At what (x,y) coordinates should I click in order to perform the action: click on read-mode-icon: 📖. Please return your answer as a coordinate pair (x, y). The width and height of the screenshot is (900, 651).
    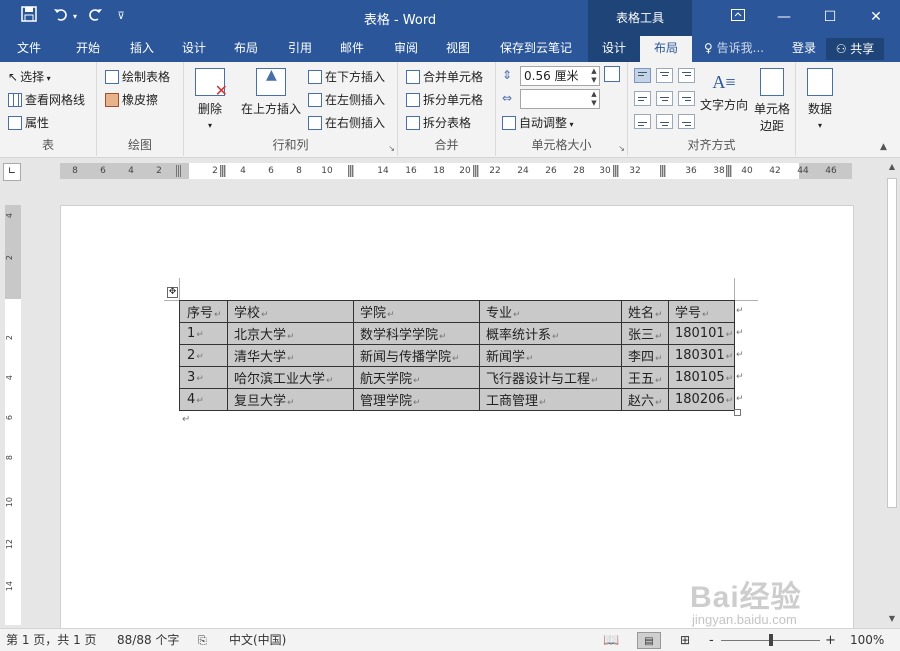
    Looking at the image, I should click on (611, 640).